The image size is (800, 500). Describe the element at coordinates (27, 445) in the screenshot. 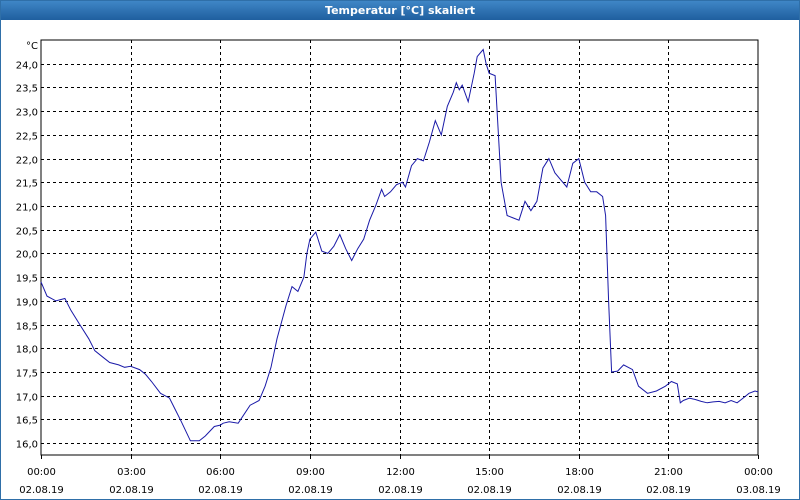

I see `y-tick-label: 16,0` at that location.